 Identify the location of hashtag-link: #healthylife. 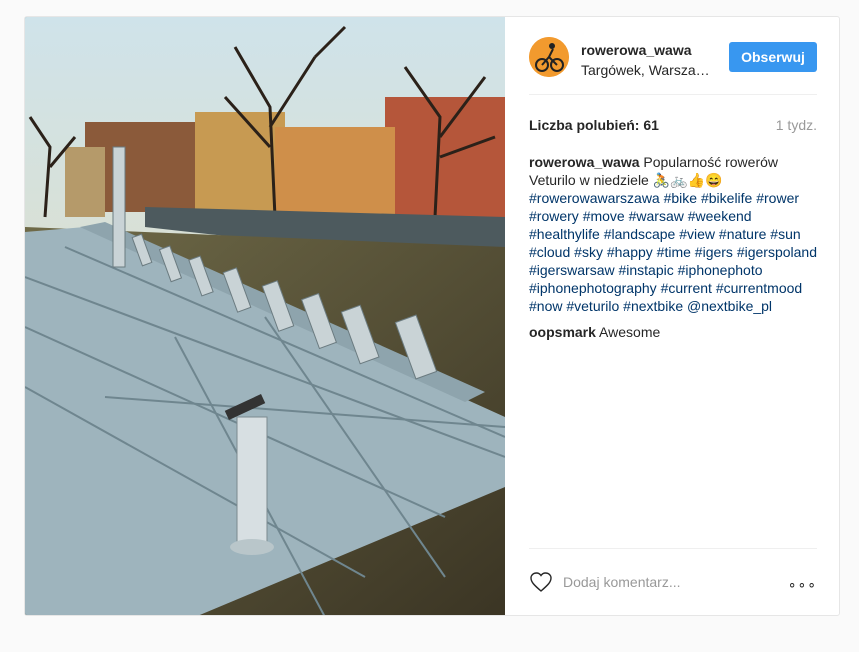
(564, 234).